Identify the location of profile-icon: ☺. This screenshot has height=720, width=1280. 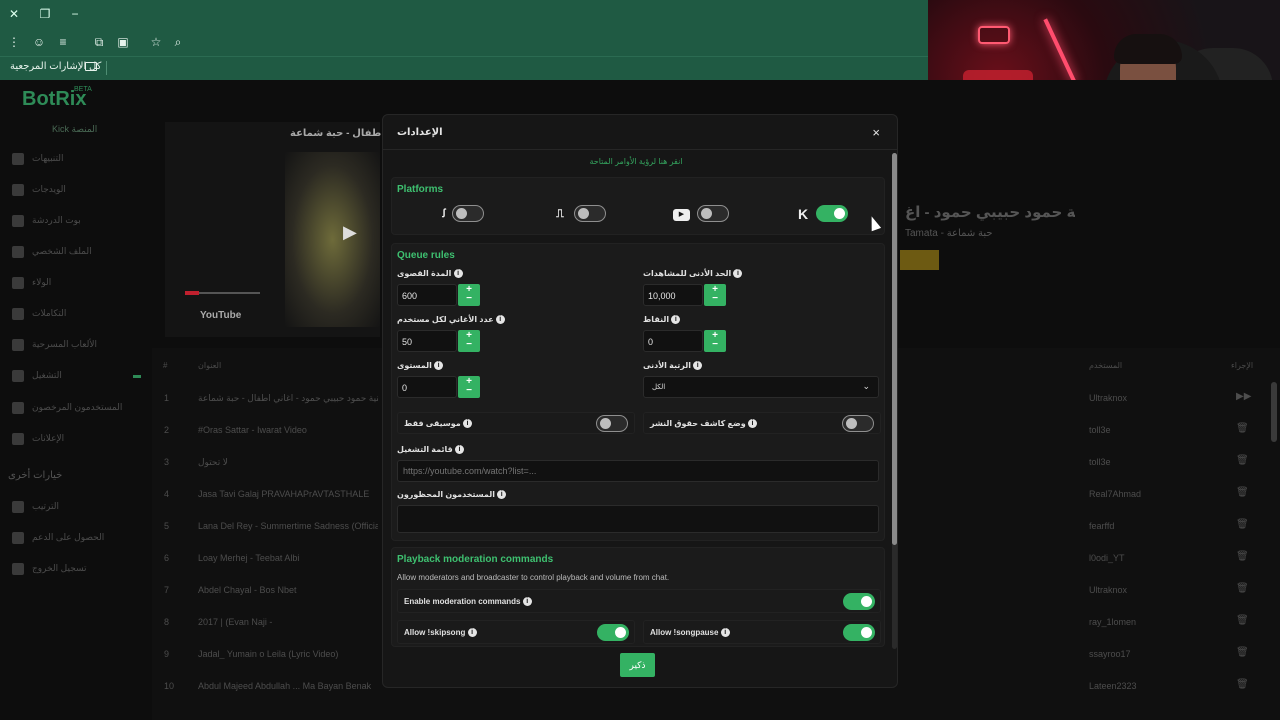
(39, 42).